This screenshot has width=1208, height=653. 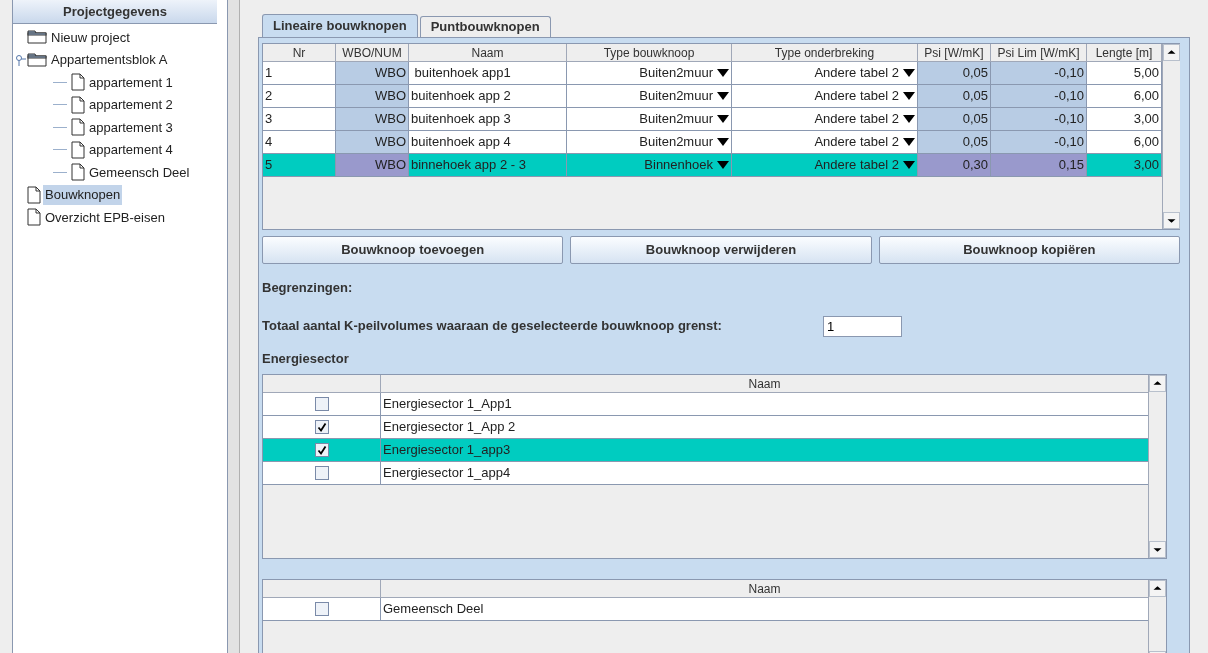 I want to click on input-field: 1, so click(x=862, y=326).